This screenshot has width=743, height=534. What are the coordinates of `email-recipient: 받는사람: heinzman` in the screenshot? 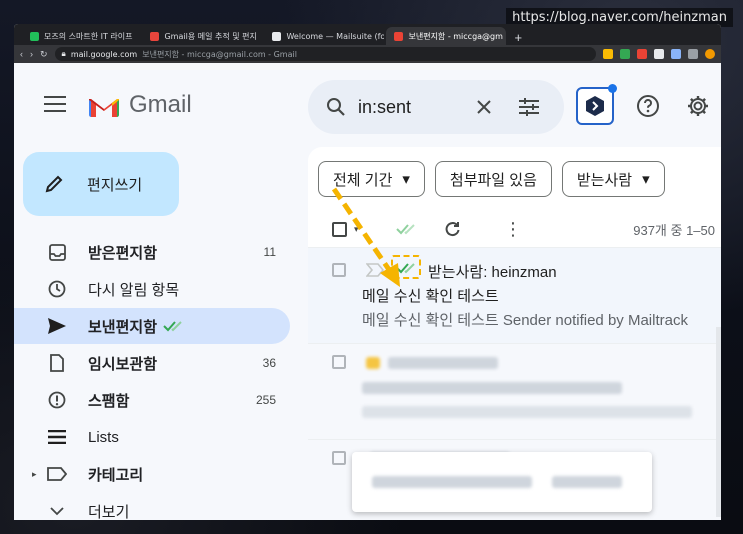 It's located at (492, 272).